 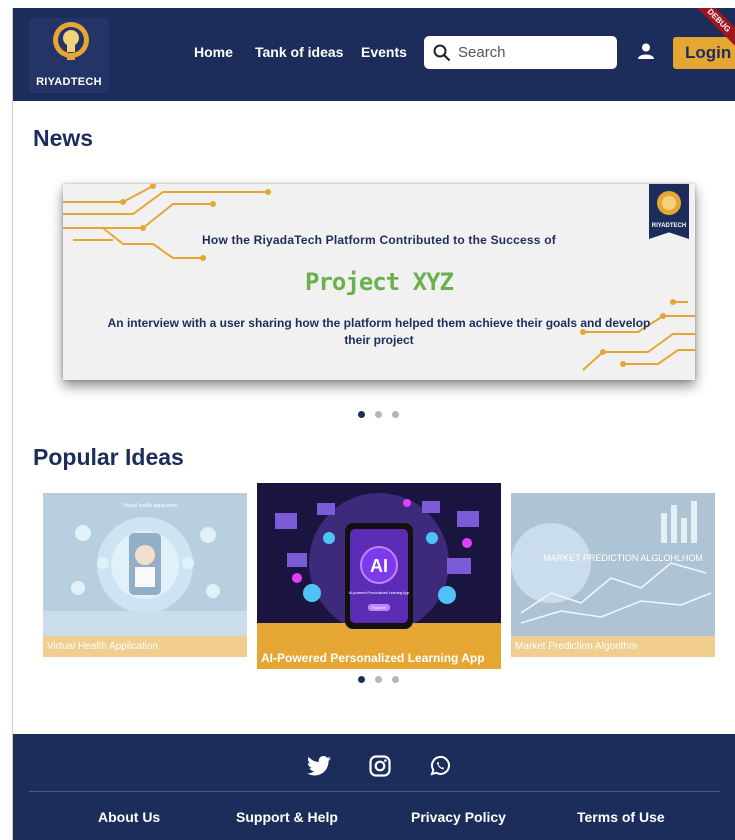 I want to click on news-carousel-dots, so click(x=378, y=414).